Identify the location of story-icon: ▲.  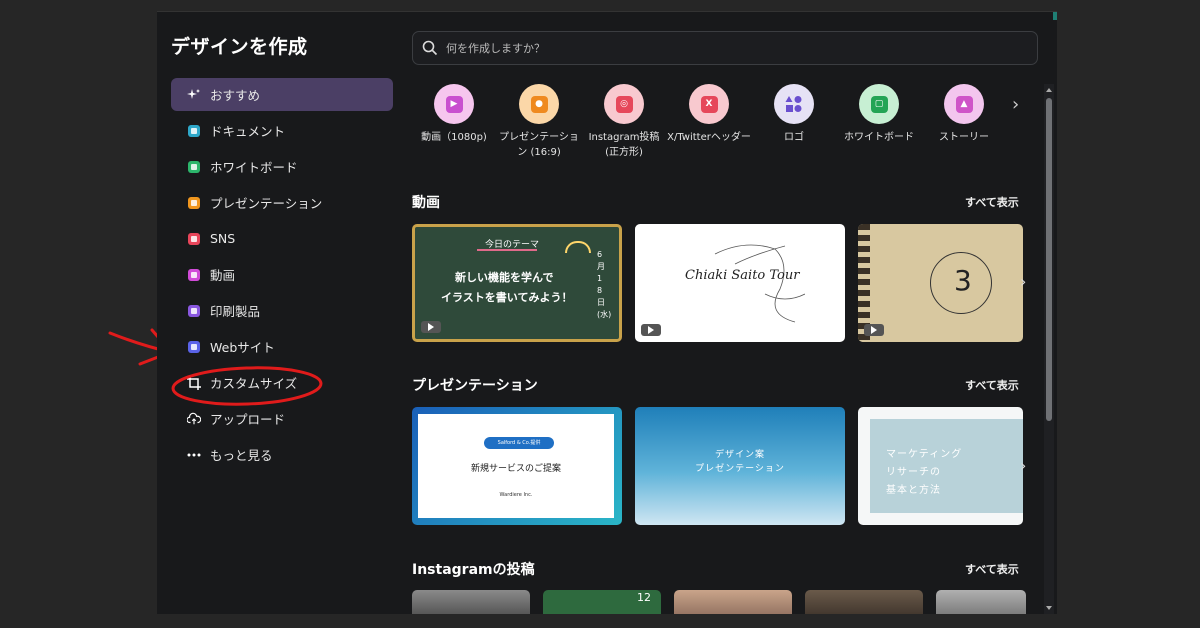
(964, 104).